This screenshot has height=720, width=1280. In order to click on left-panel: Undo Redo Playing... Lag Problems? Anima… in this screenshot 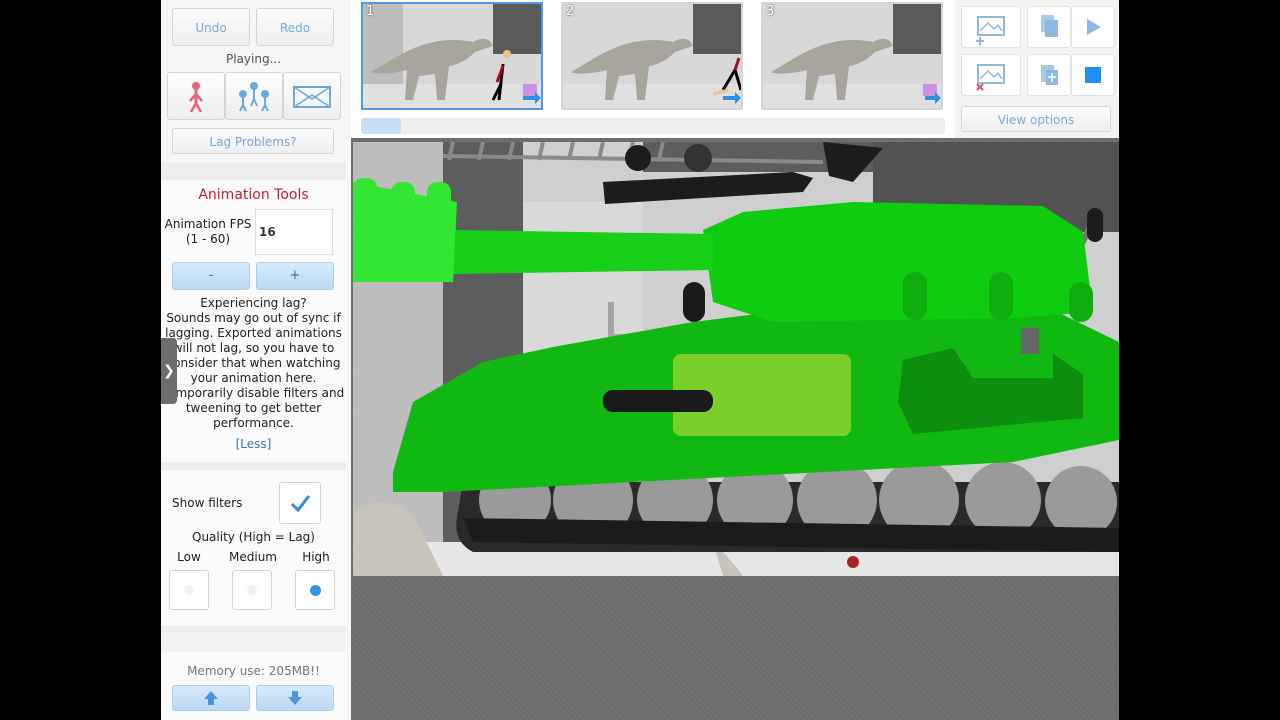, I will do `click(253, 360)`.